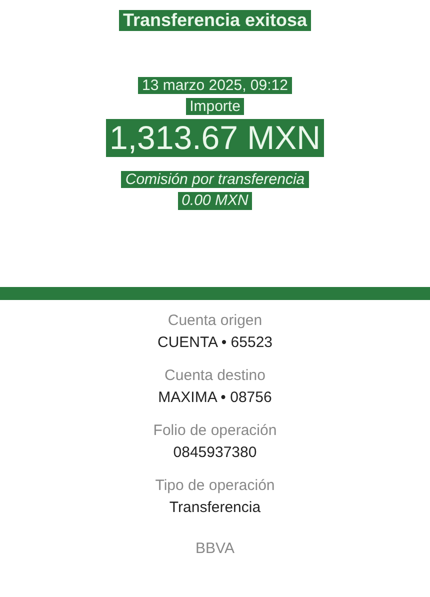  What do you see at coordinates (215, 397) in the screenshot?
I see `detail-value: MAXIMA • 08756` at bounding box center [215, 397].